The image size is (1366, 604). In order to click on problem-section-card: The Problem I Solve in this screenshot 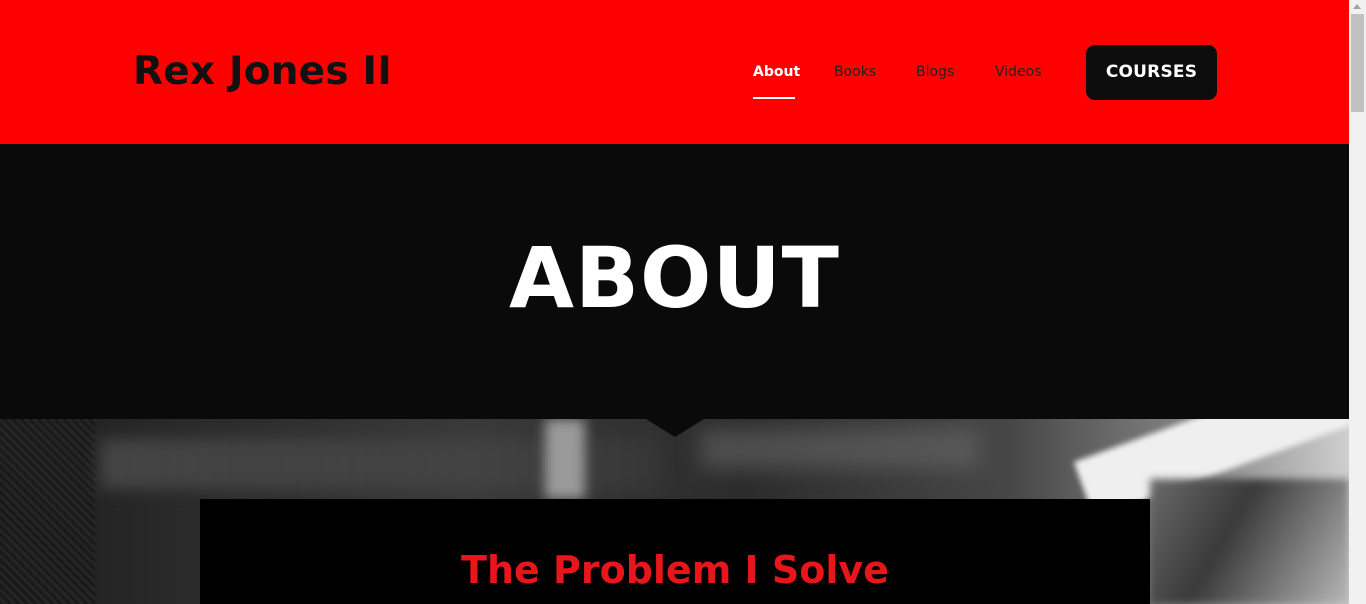, I will do `click(675, 551)`.